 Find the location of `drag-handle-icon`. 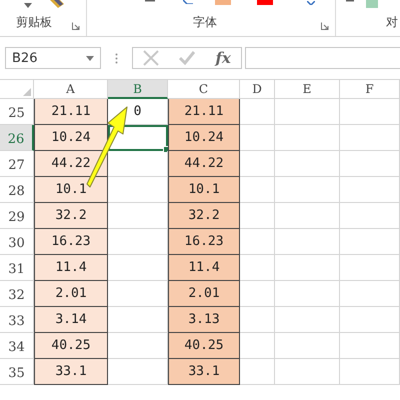

drag-handle-icon is located at coordinates (116, 58).